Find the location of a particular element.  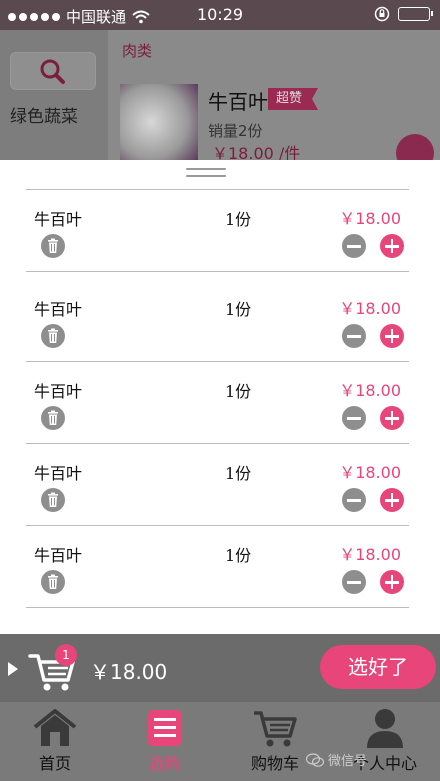

cart-summary-bar: 1 ￥18.00 选好了 is located at coordinates (220, 668).